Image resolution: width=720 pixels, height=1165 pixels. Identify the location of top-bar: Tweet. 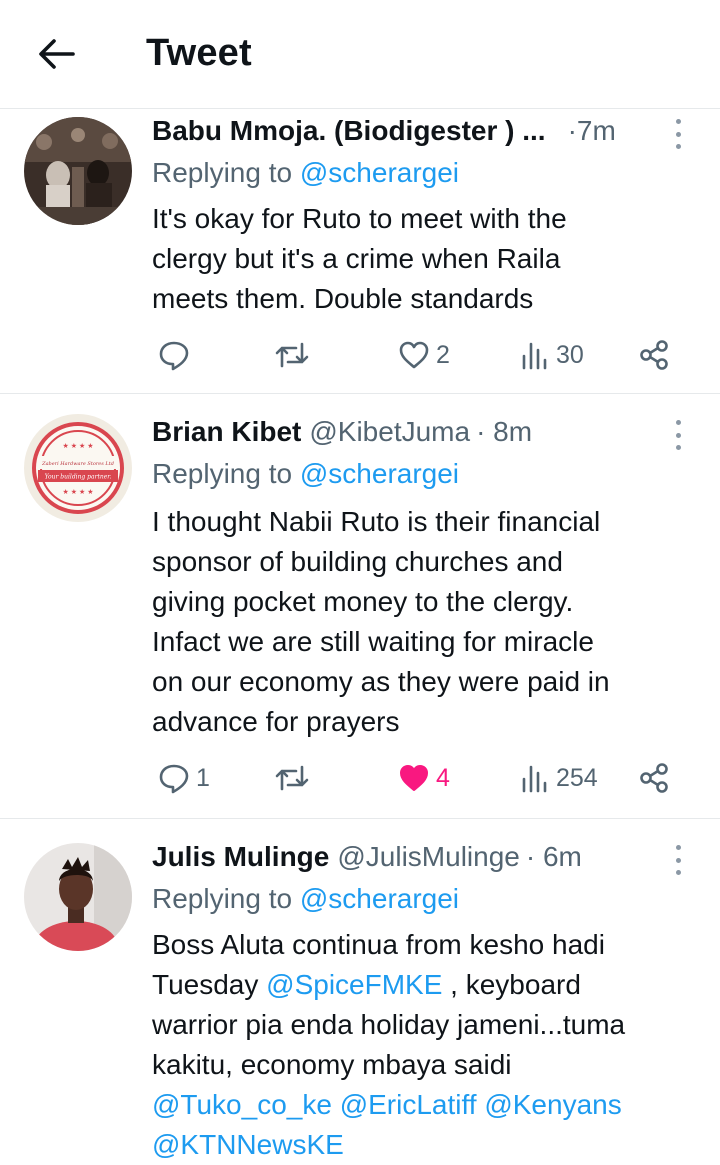
(360, 54).